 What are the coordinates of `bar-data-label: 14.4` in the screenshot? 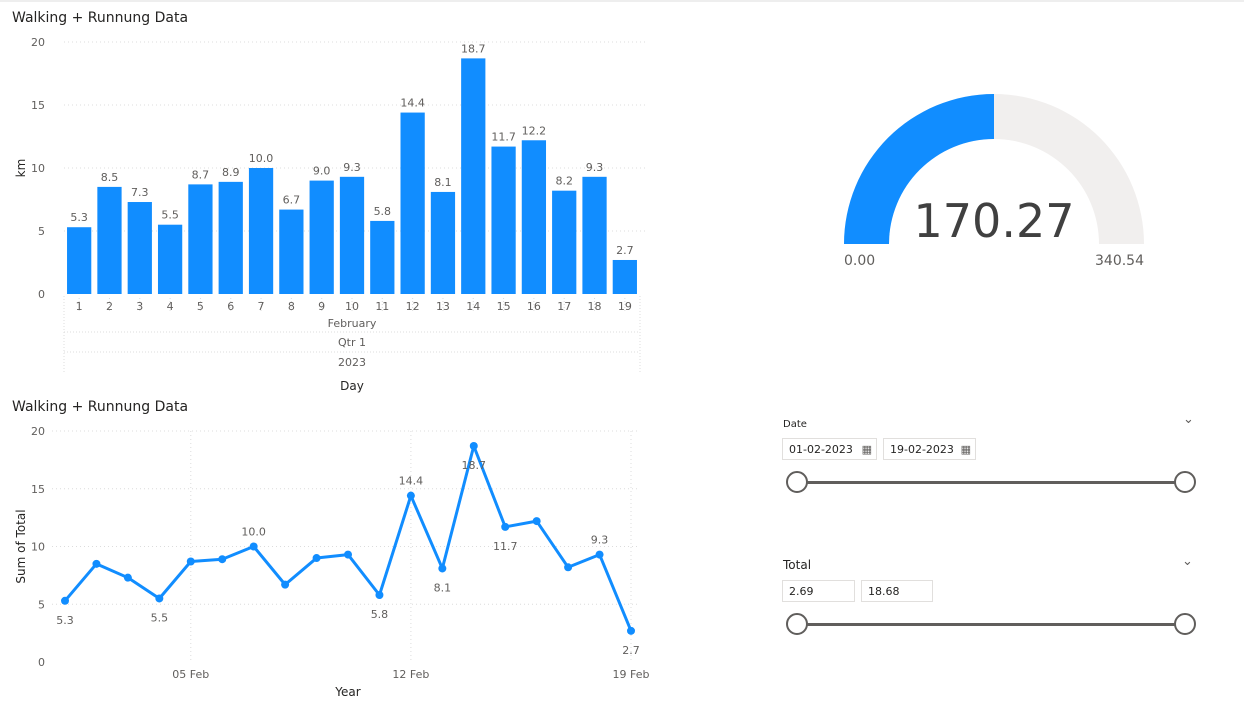 It's located at (412, 103).